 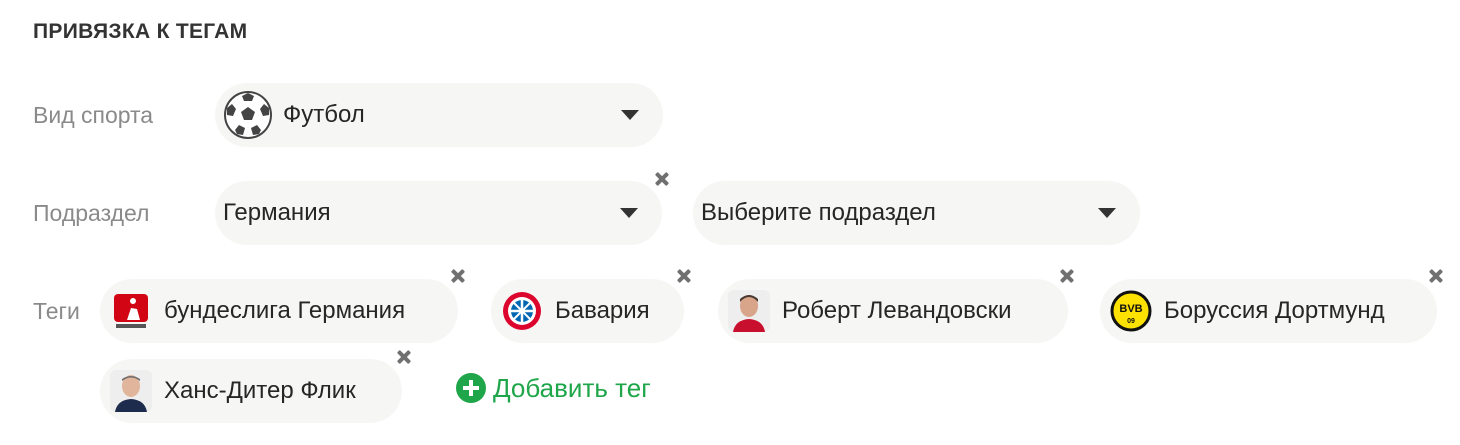 What do you see at coordinates (818, 212) in the screenshot?
I see `subsection-placeholder: Выберите подраздел` at bounding box center [818, 212].